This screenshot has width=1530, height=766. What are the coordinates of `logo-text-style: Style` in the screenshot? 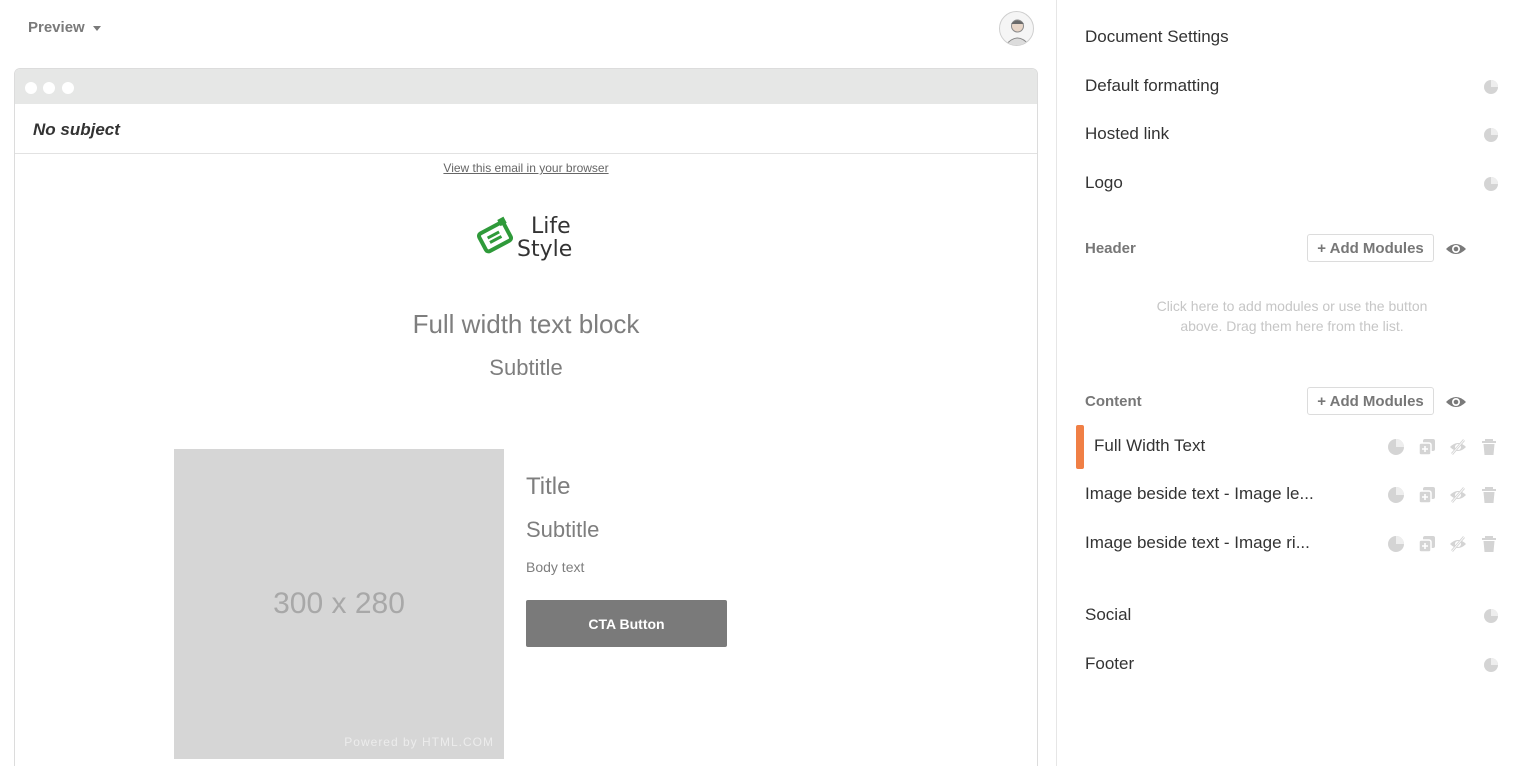 It's located at (544, 249).